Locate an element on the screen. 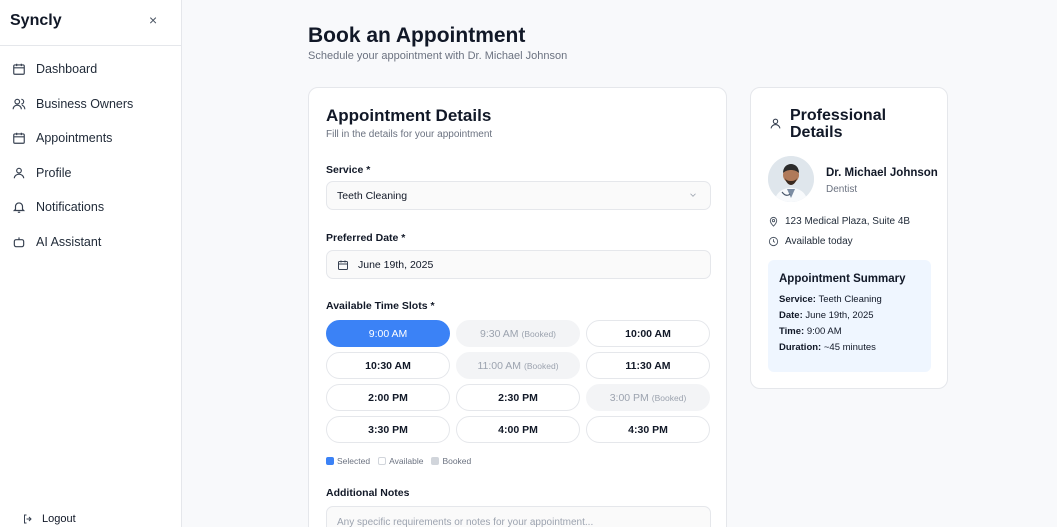 The width and height of the screenshot is (1057, 527). service-select: Teeth Cleaning is located at coordinates (518, 195).